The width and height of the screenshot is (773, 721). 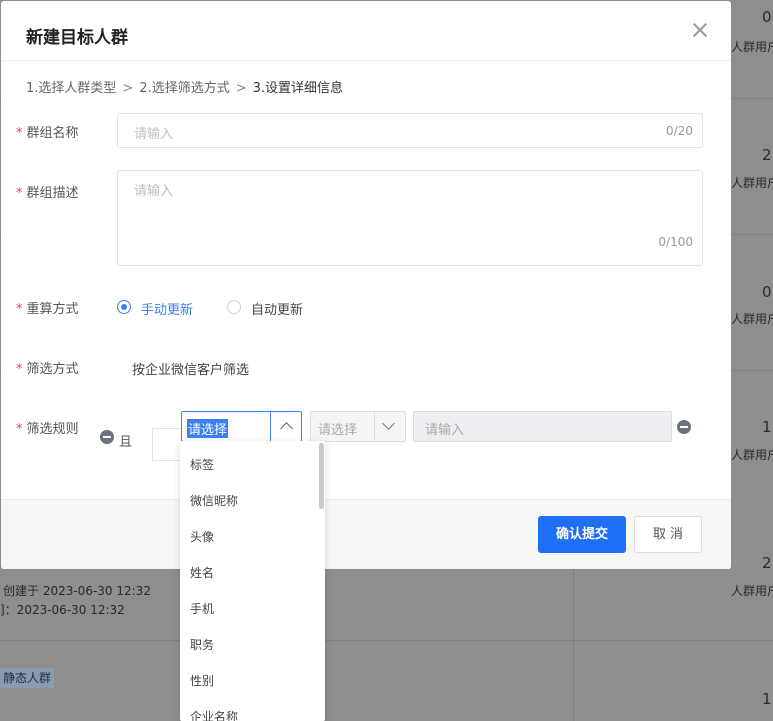 What do you see at coordinates (202, 680) in the screenshot?
I see `dropdown-option: 性别` at bounding box center [202, 680].